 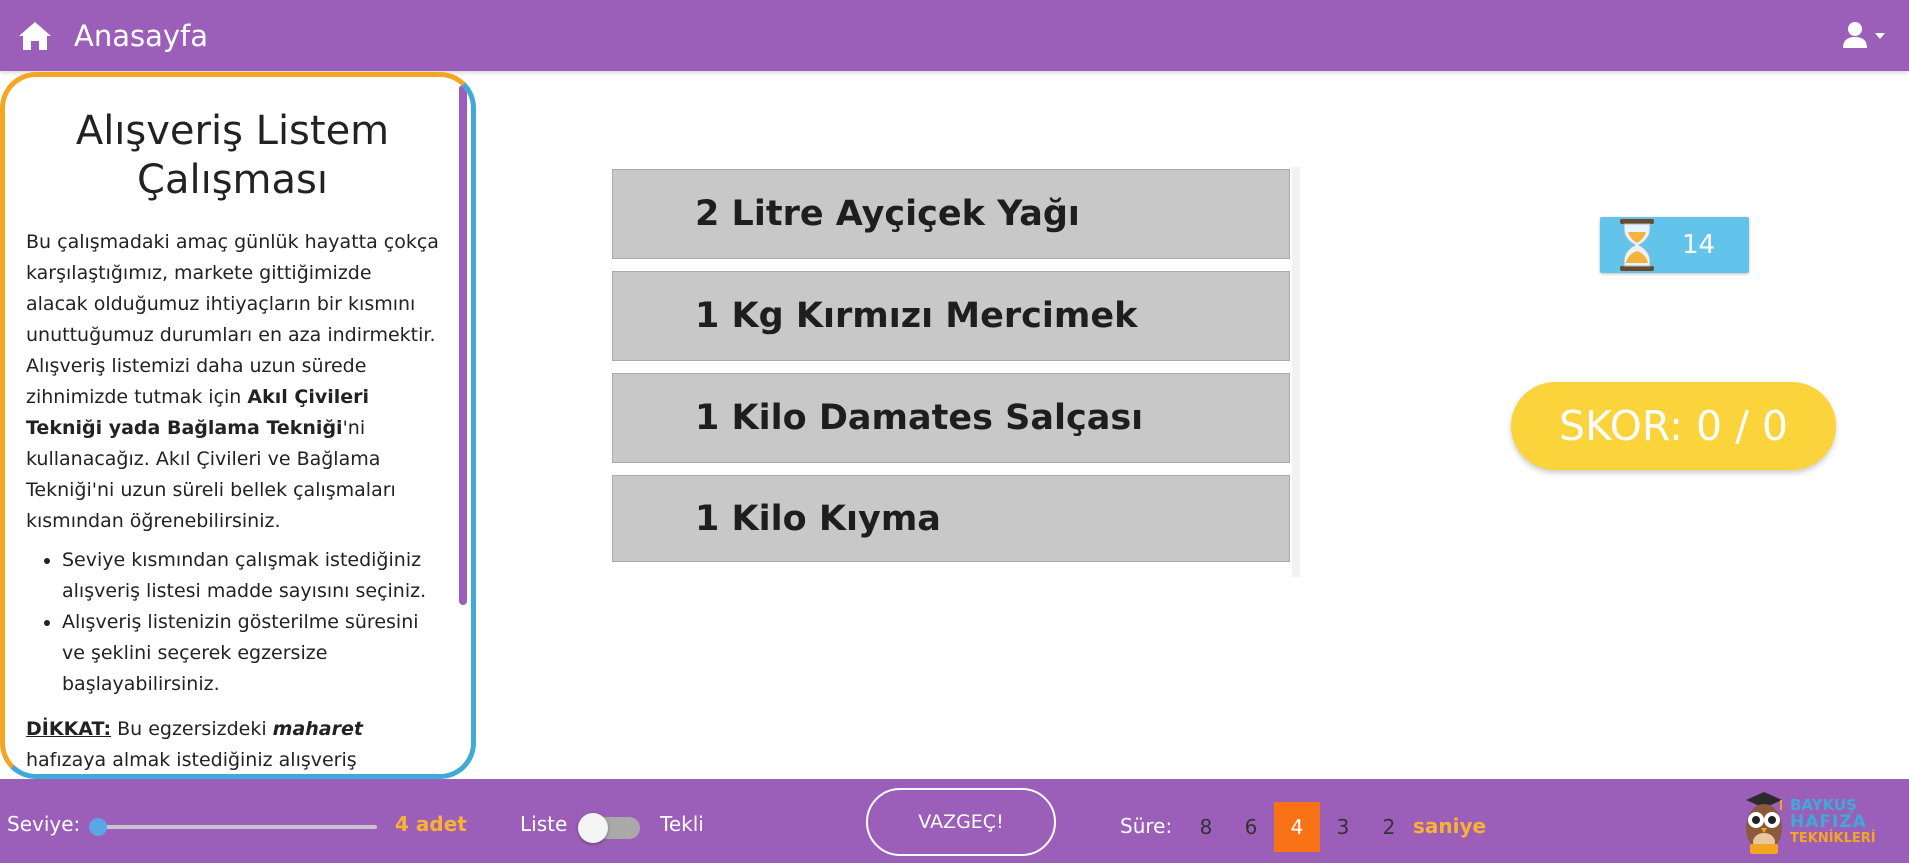 What do you see at coordinates (232, 155) in the screenshot?
I see `instructions-title: Alışveriş Listem Çalışması` at bounding box center [232, 155].